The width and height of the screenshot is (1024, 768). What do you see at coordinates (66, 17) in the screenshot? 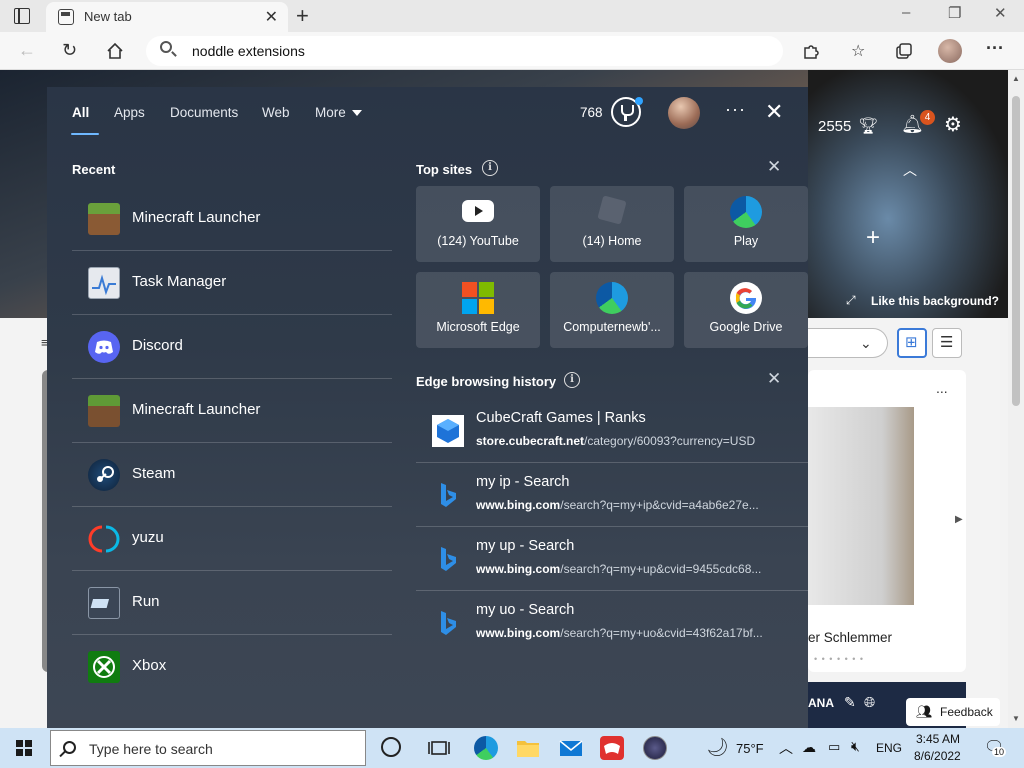
I see `newtab-favicon-icon` at bounding box center [66, 17].